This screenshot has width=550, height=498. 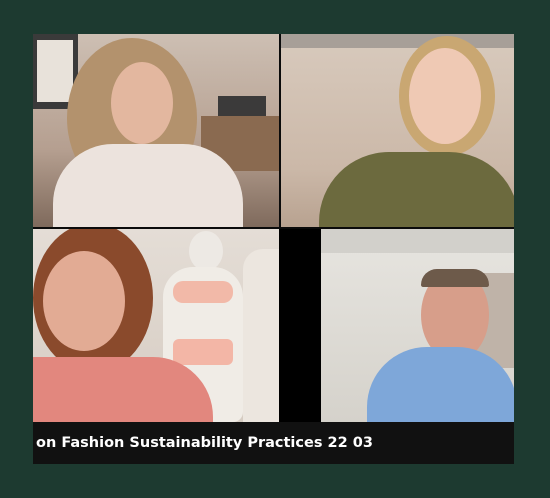 What do you see at coordinates (417, 241) in the screenshot?
I see `ceiling` at bounding box center [417, 241].